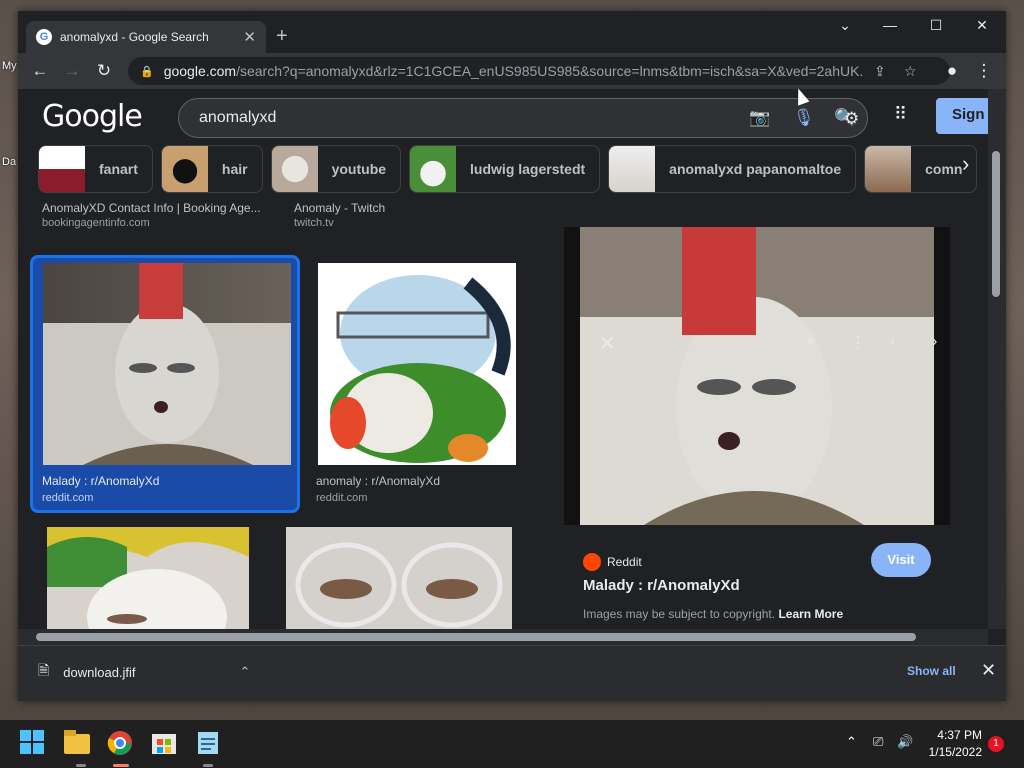 The width and height of the screenshot is (1024, 768). What do you see at coordinates (147, 71) in the screenshot?
I see `lock-icon: 🔒` at bounding box center [147, 71].